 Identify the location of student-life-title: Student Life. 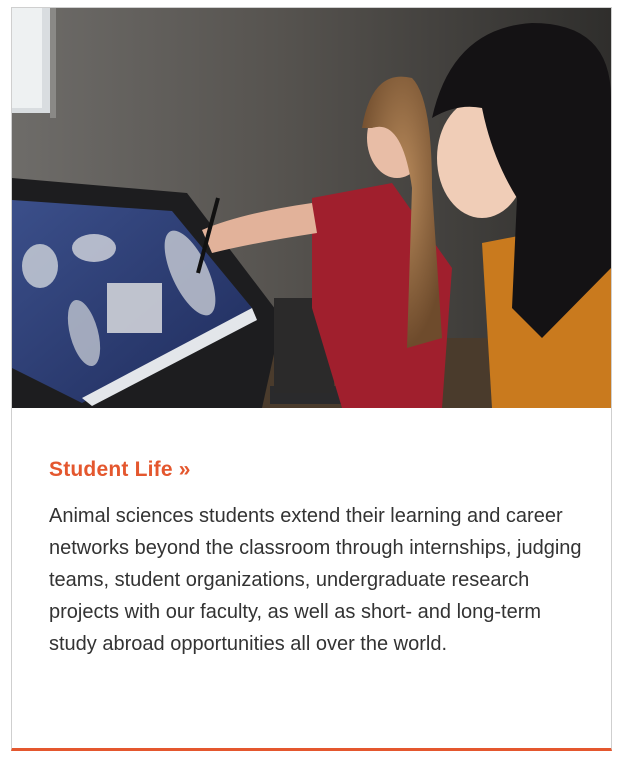
(111, 469).